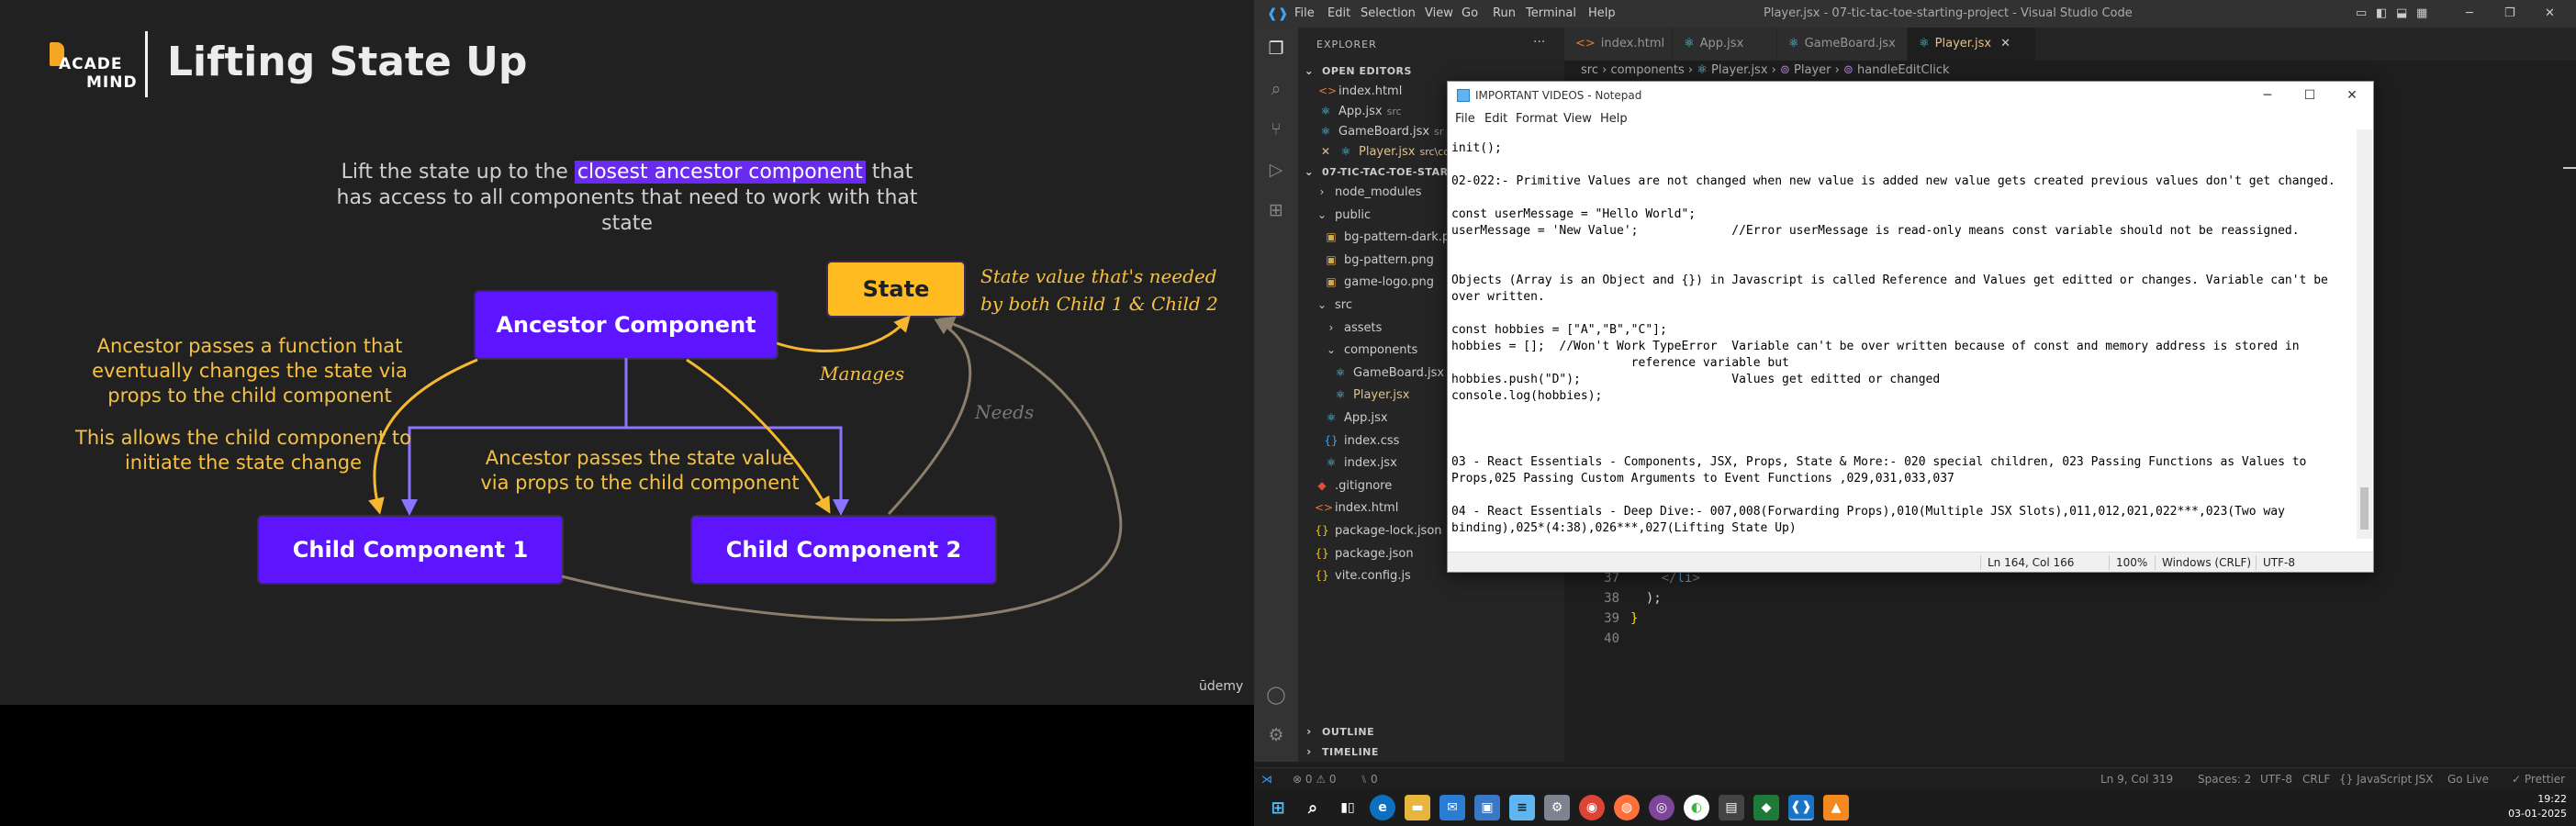 The width and height of the screenshot is (2576, 826). Describe the element at coordinates (1370, 350) in the screenshot. I see `file-tree-item: ⌄ components` at that location.